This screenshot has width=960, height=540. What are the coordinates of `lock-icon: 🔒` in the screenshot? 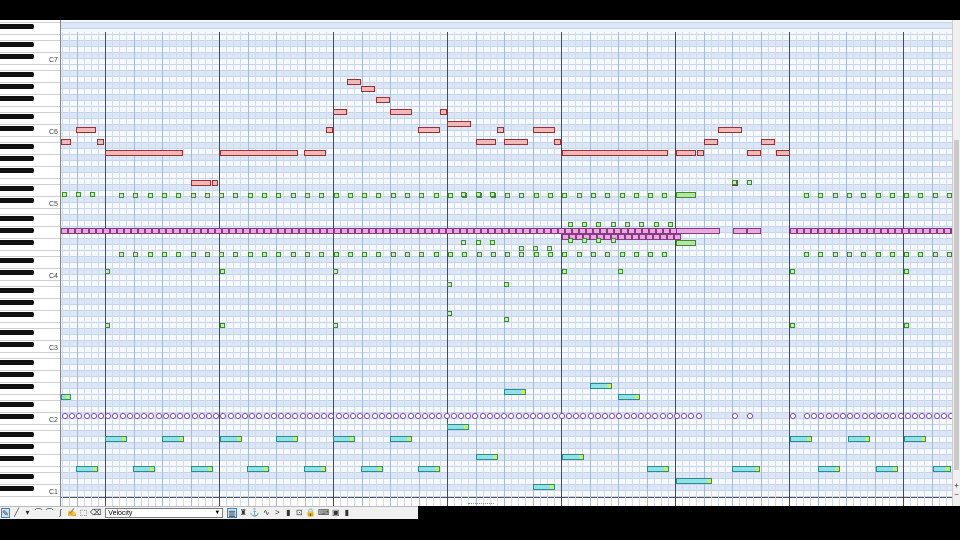 It's located at (311, 513).